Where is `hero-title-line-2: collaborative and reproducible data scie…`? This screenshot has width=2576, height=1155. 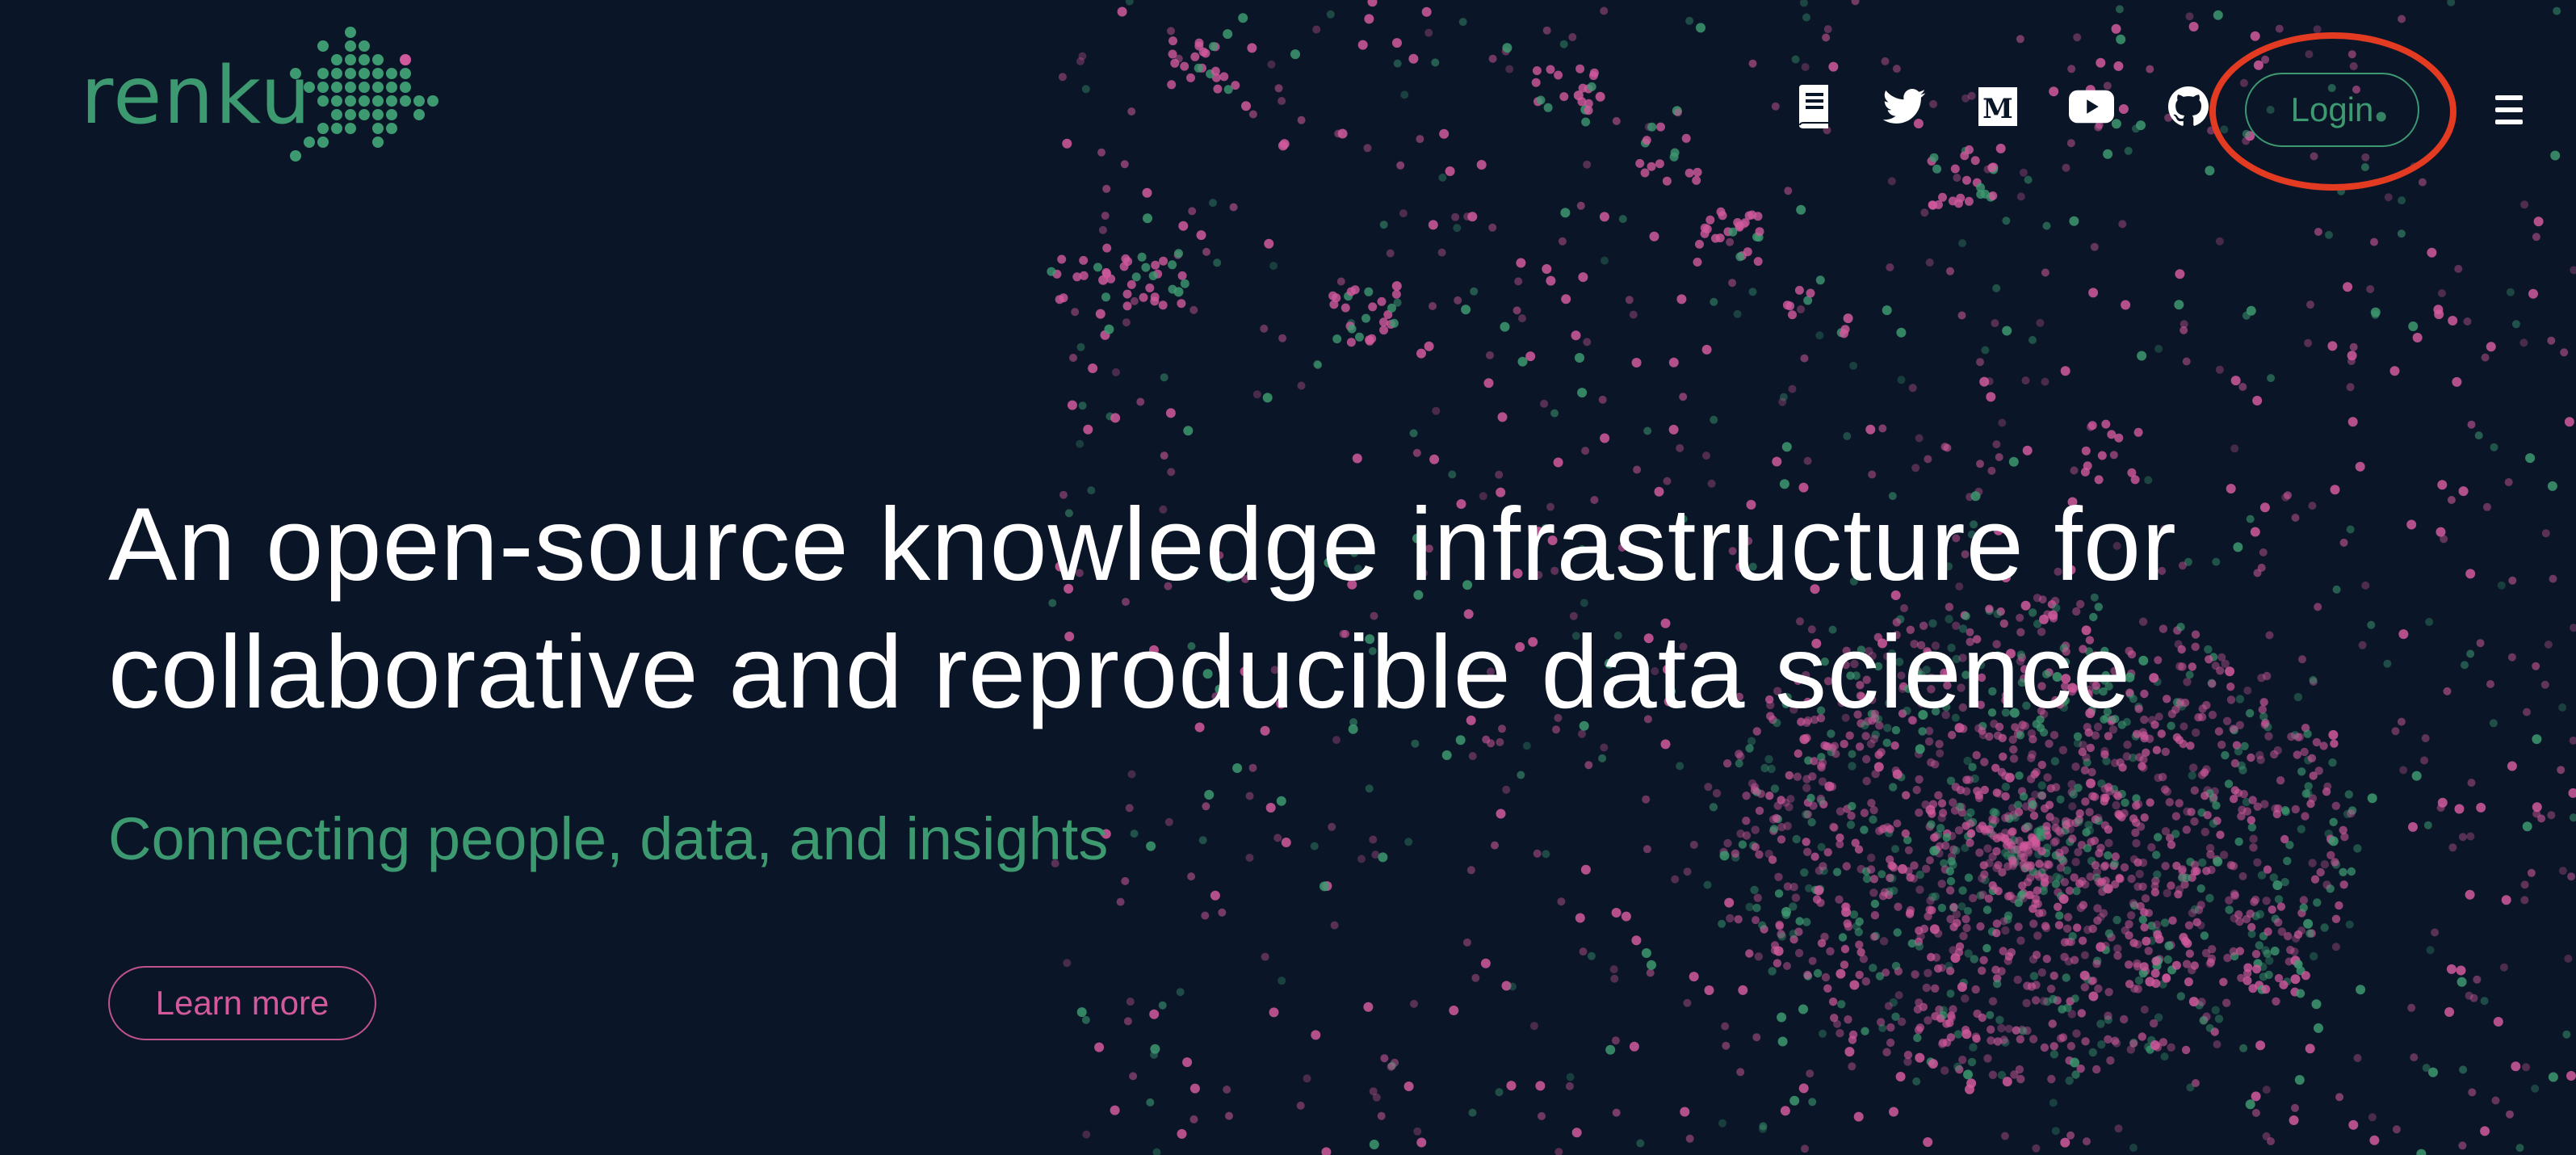 hero-title-line-2: collaborative and reproducible data scie… is located at coordinates (1119, 672).